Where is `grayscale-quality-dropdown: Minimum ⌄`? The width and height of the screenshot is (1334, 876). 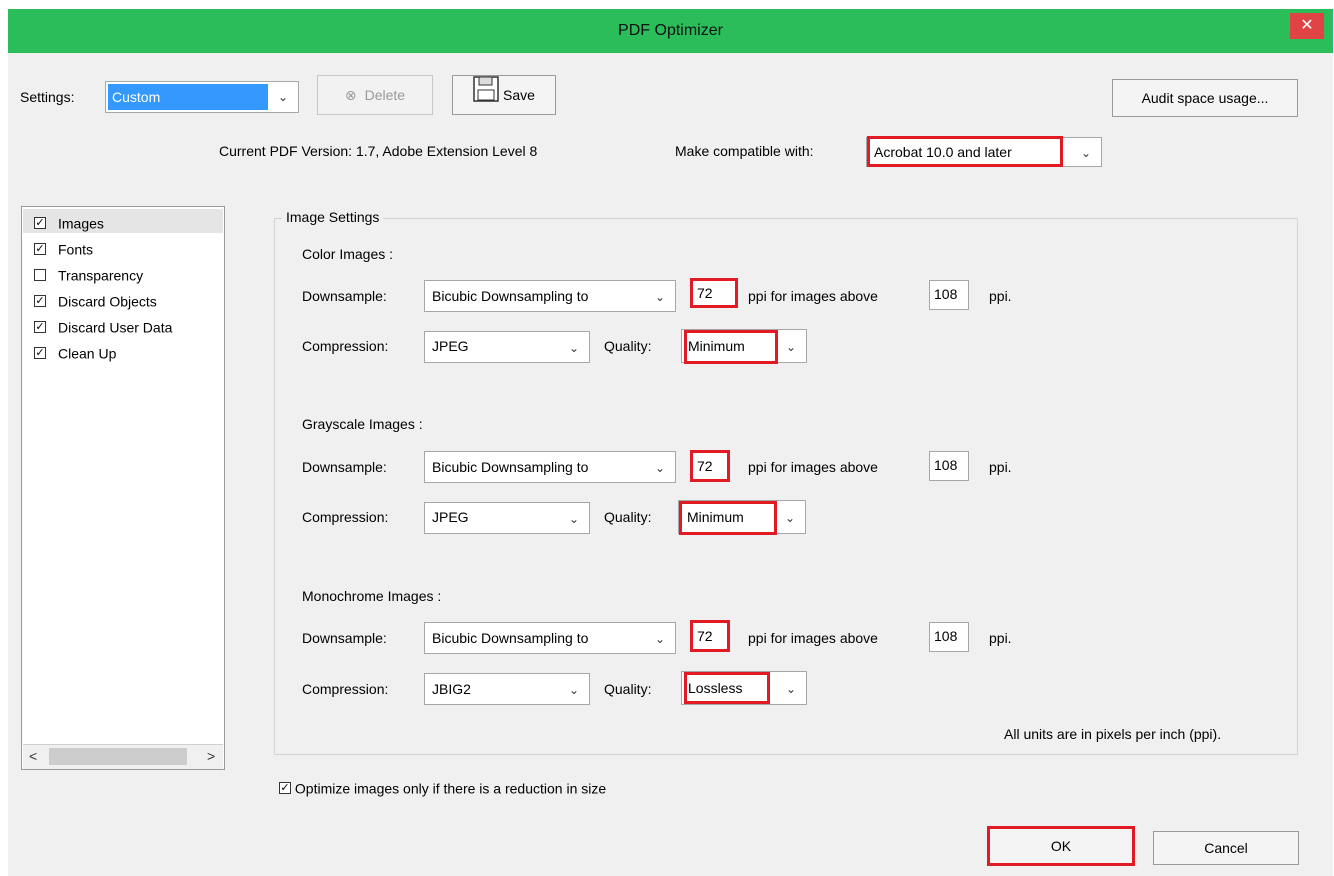 grayscale-quality-dropdown: Minimum ⌄ is located at coordinates (742, 517).